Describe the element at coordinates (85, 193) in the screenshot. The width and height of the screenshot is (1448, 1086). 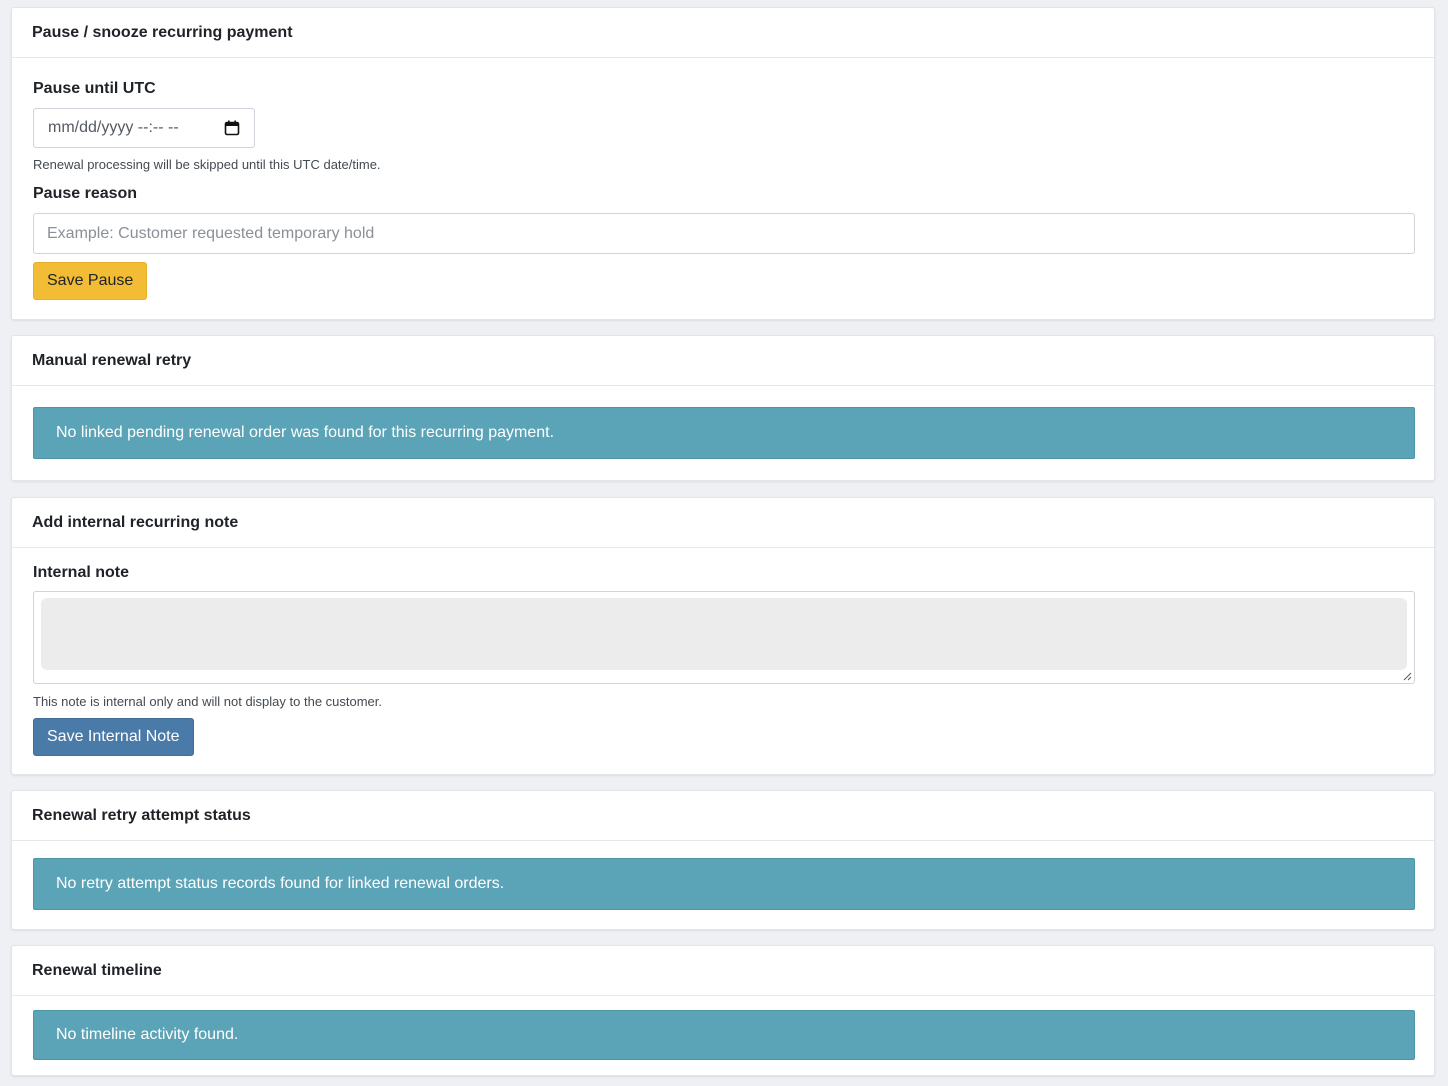
I see `pause-reason-label: Pause reason` at that location.